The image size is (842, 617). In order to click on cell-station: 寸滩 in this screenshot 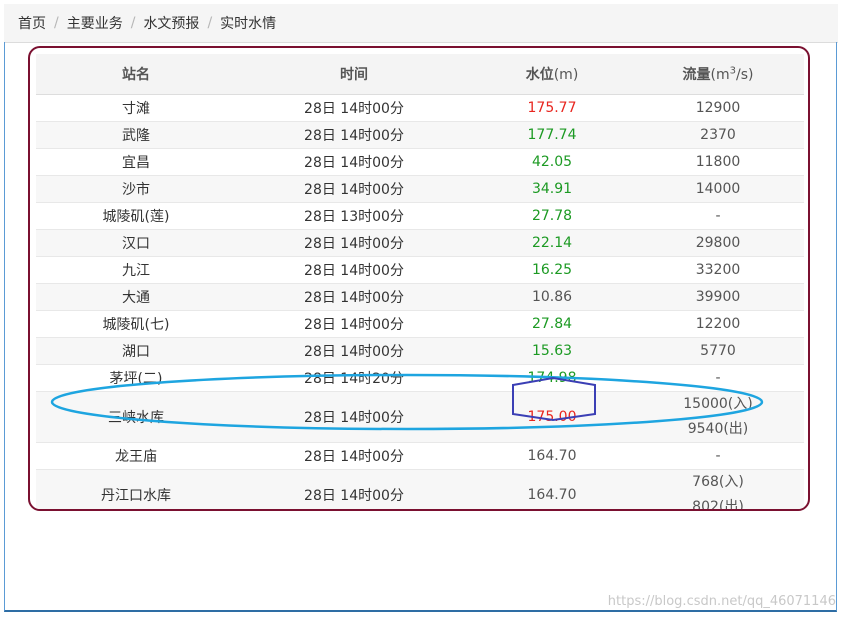, I will do `click(136, 108)`.